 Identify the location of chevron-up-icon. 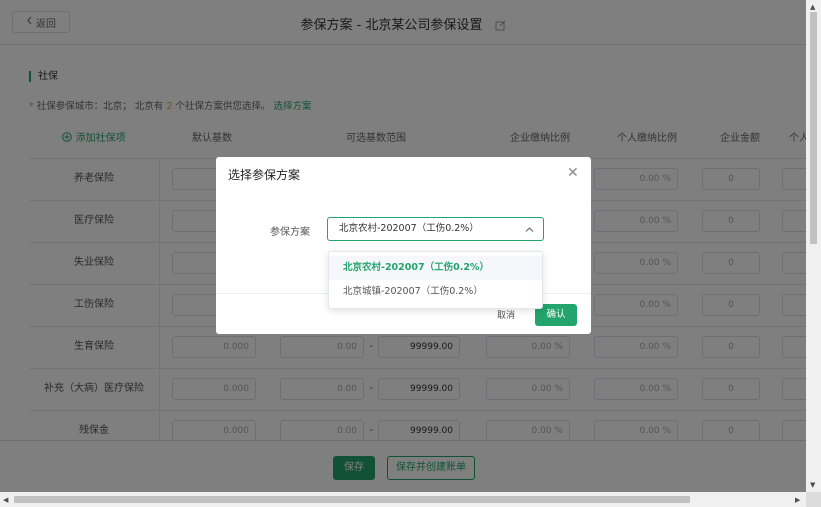
(529, 230).